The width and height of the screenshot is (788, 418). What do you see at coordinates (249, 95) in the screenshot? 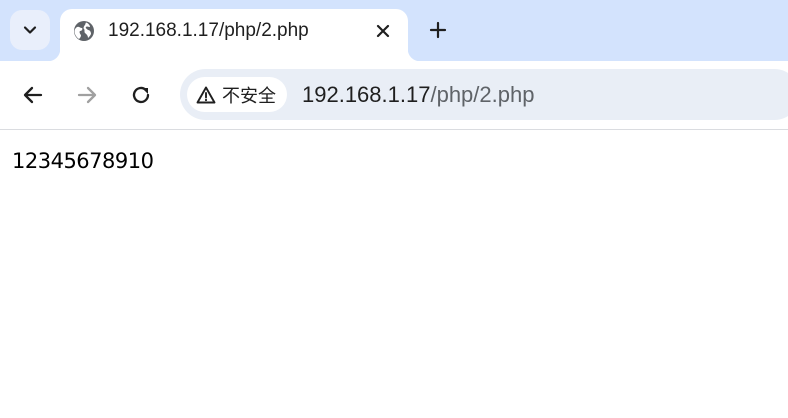
I see `security-label: 不安全` at bounding box center [249, 95].